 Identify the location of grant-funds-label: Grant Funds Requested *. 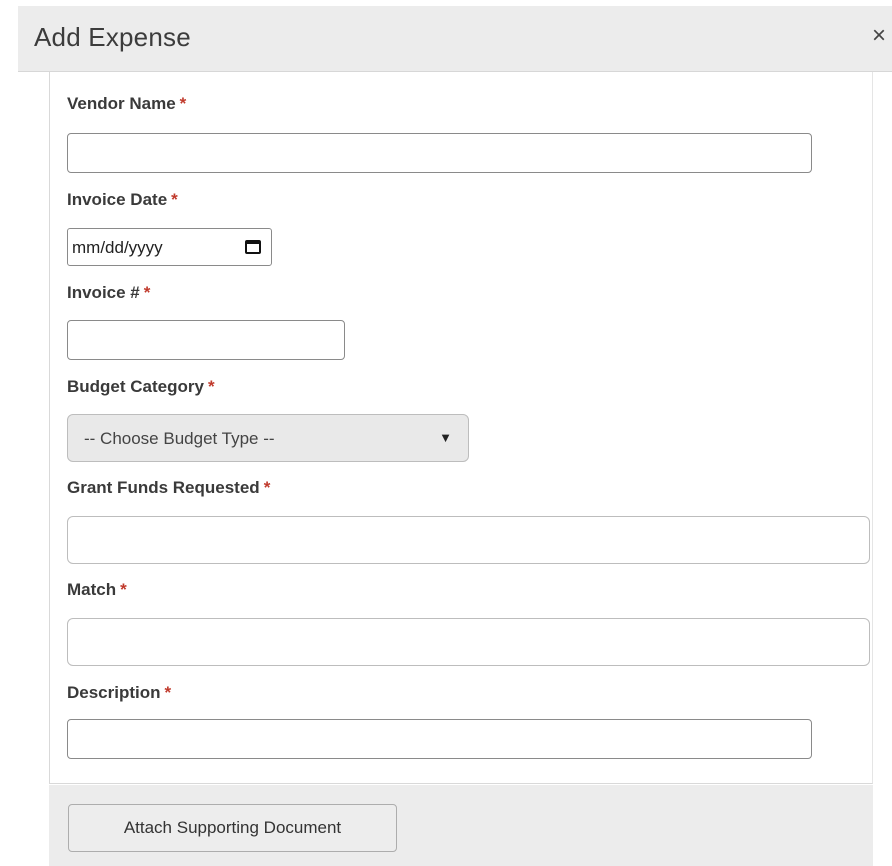
(168, 488).